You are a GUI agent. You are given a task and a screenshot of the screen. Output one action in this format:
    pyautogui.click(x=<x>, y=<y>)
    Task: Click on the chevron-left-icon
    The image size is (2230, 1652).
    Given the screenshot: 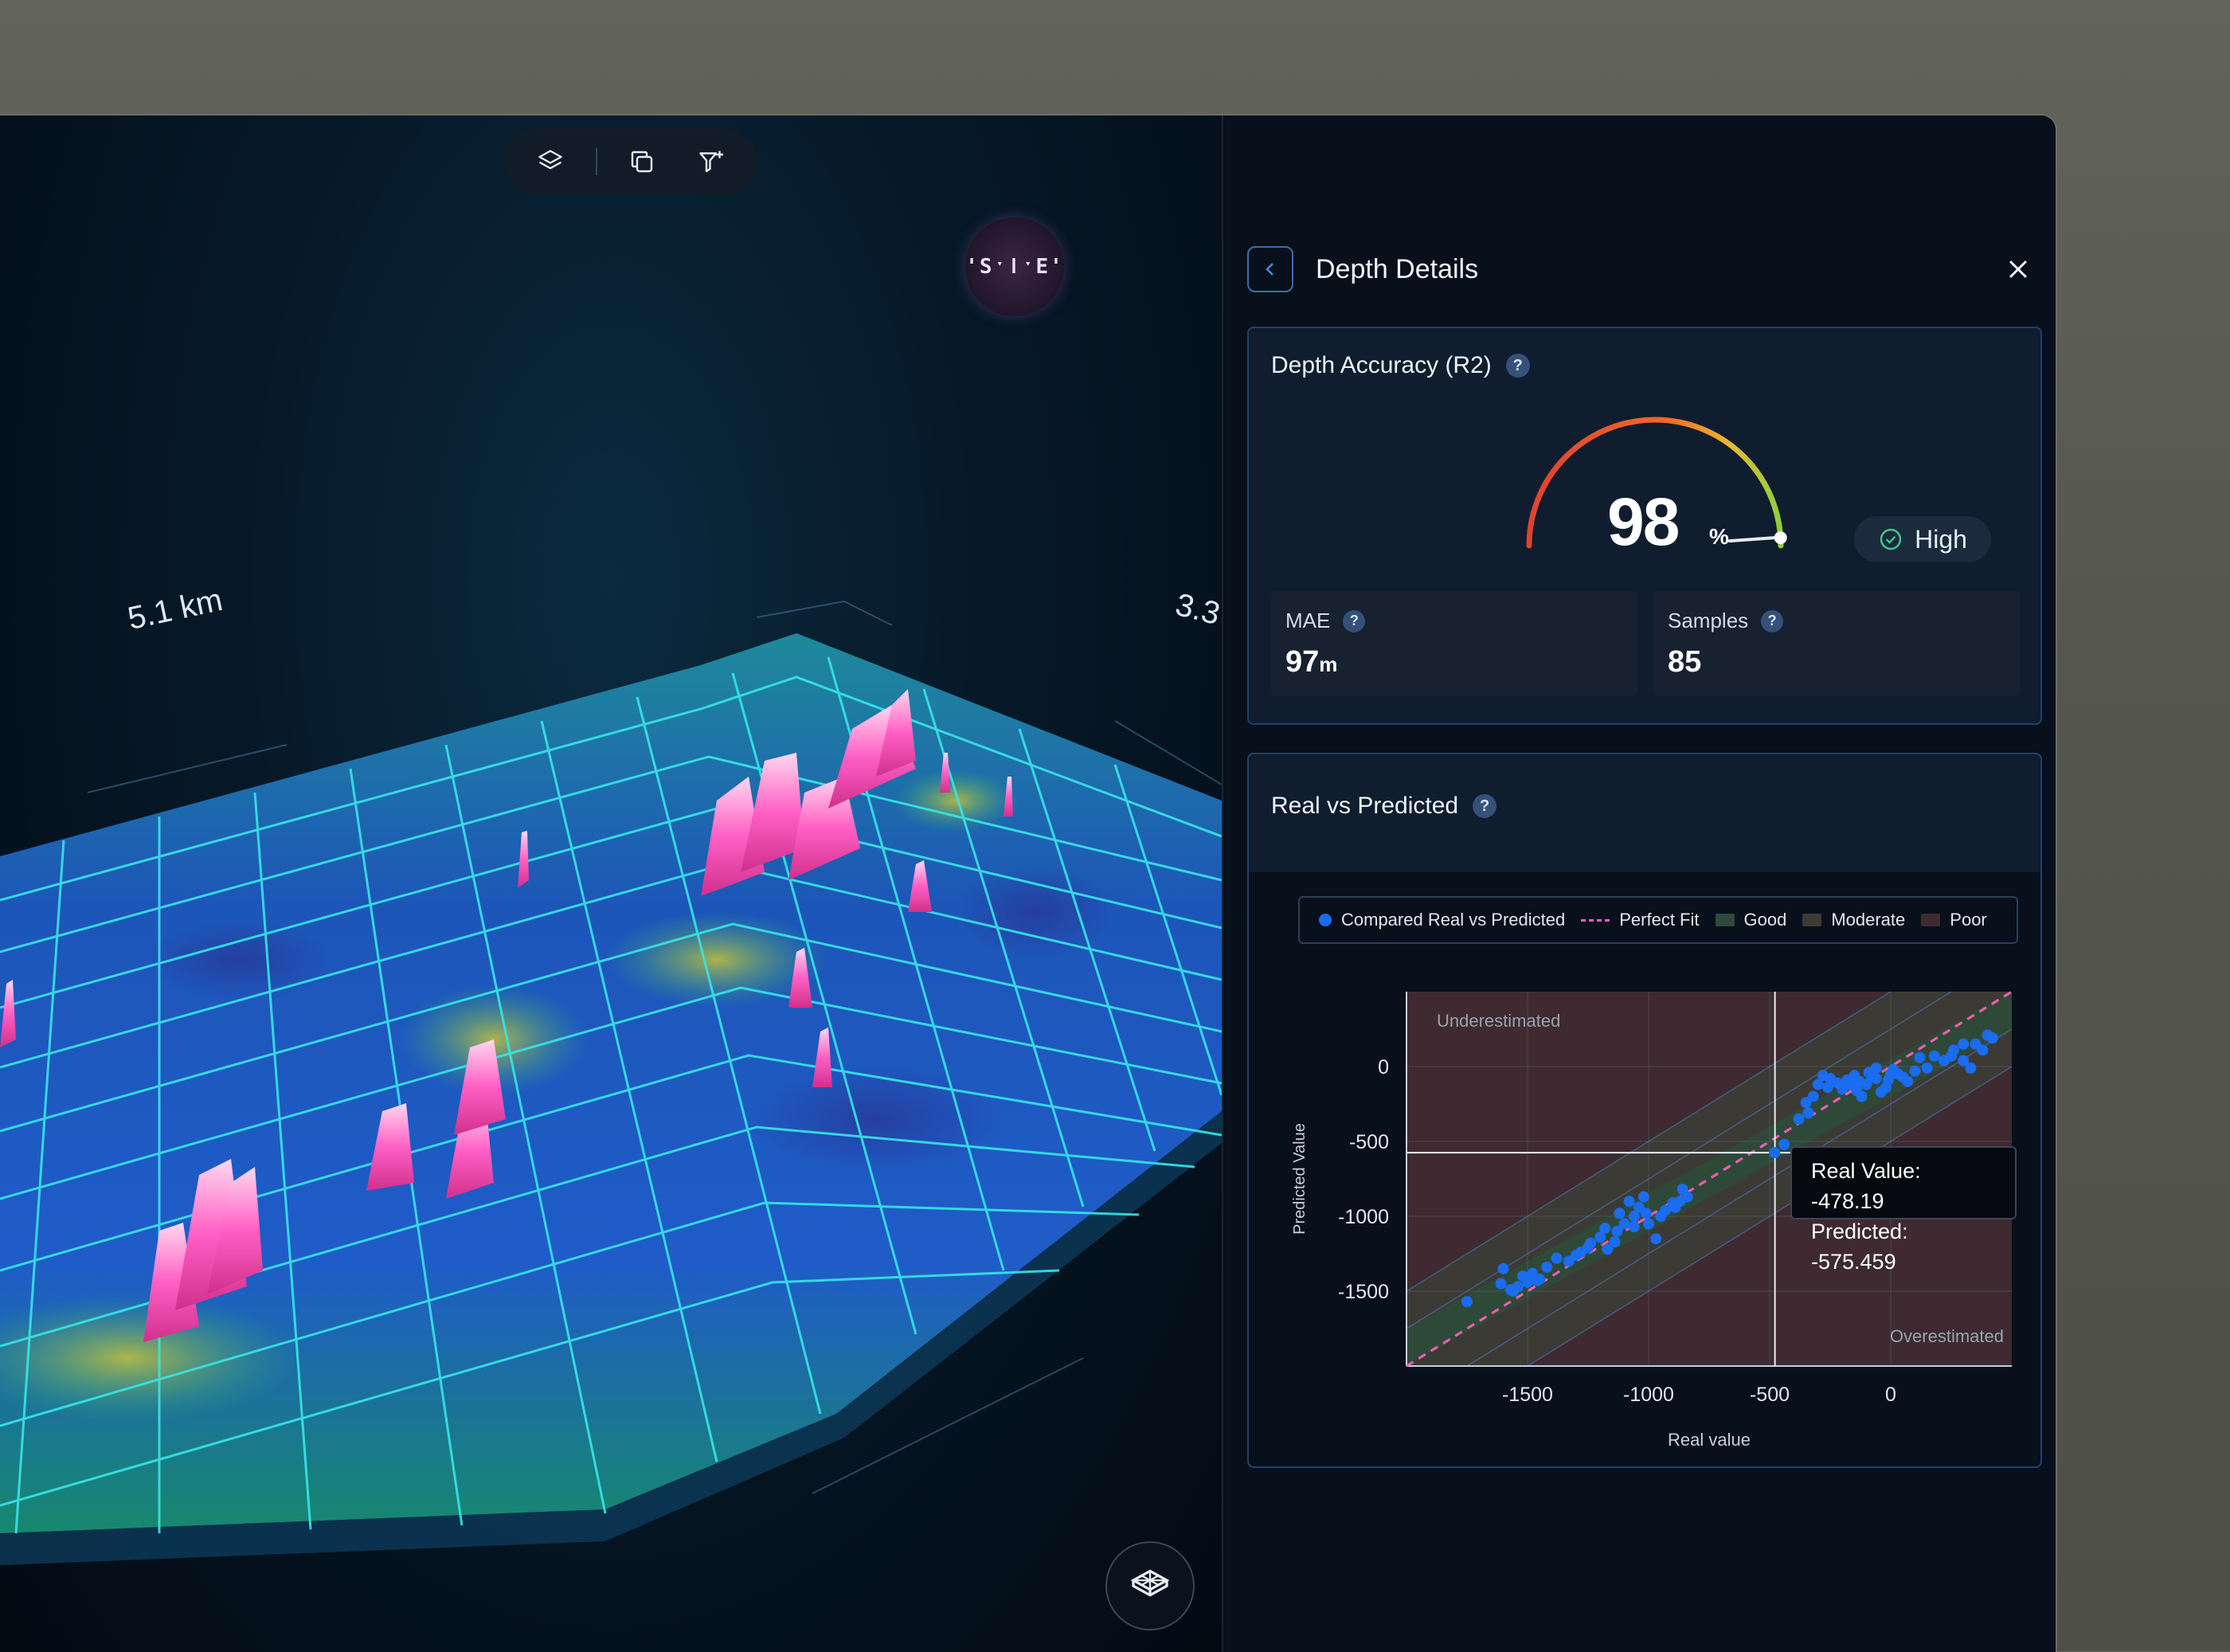 What is the action you would take?
    pyautogui.click(x=1269, y=269)
    